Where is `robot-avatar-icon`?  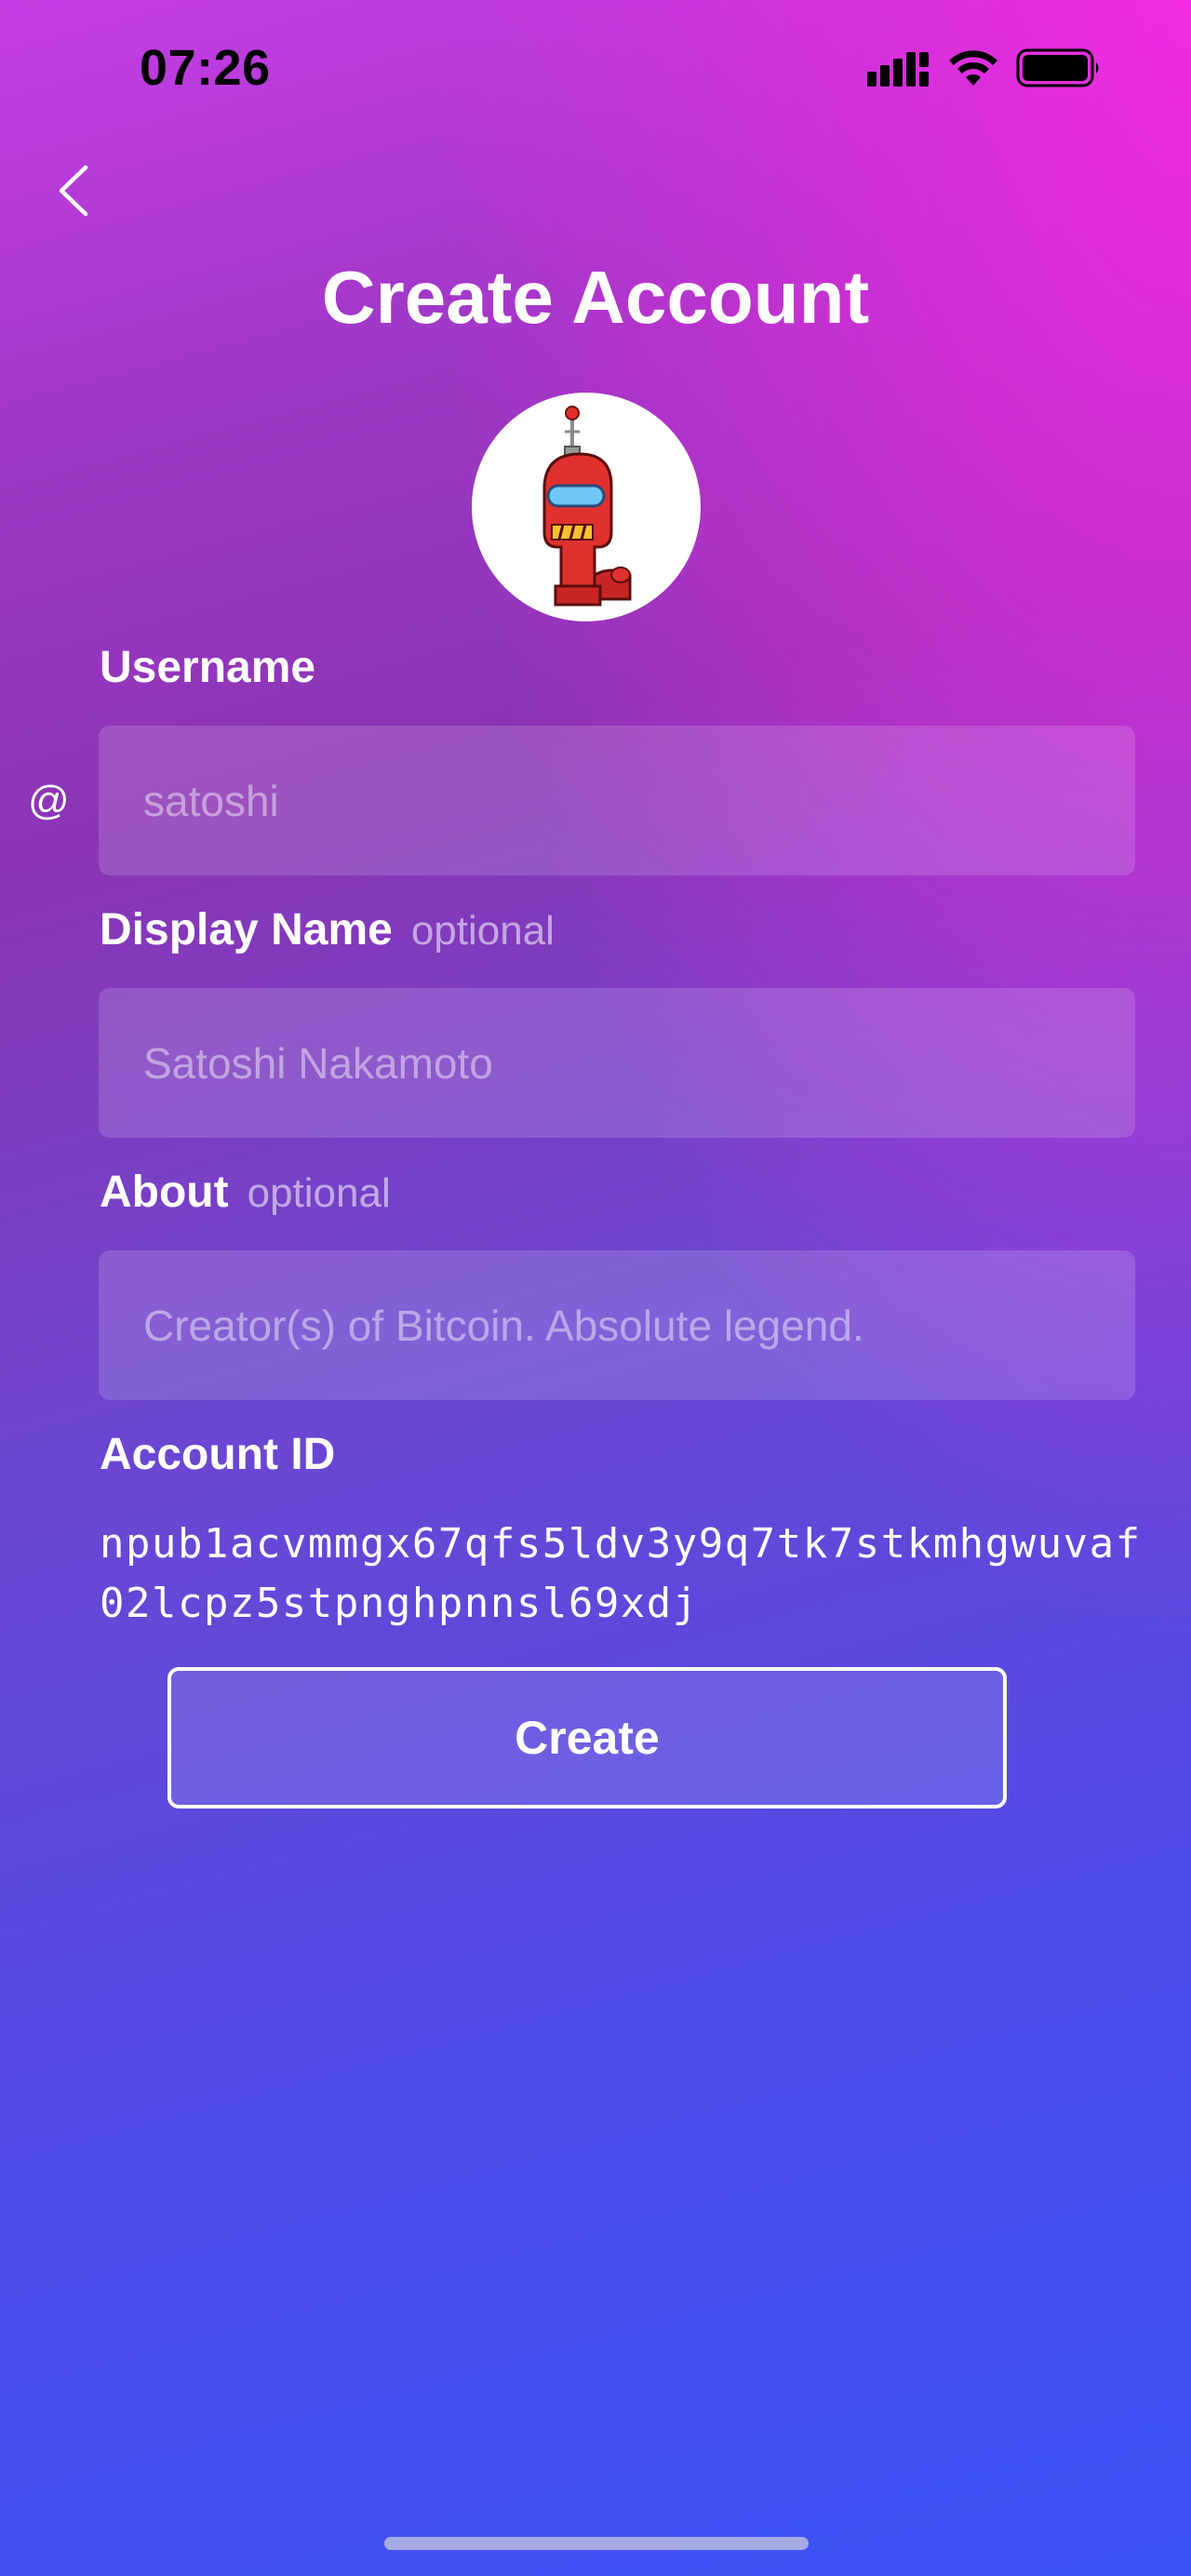
robot-avatar-icon is located at coordinates (587, 506).